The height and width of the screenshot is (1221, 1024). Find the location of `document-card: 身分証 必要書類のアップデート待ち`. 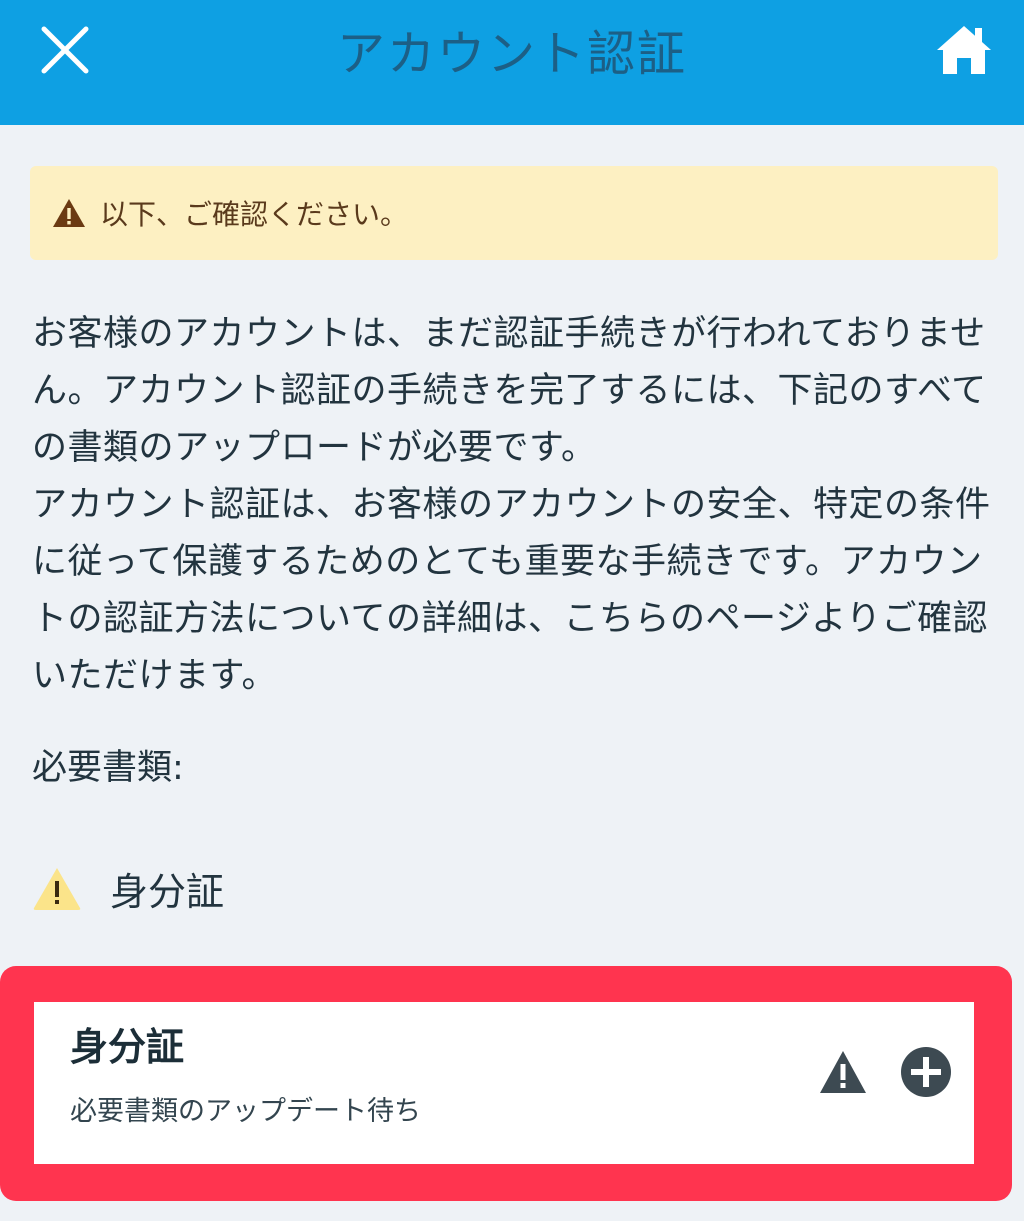

document-card: 身分証 必要書類のアップデート待ち is located at coordinates (504, 1083).